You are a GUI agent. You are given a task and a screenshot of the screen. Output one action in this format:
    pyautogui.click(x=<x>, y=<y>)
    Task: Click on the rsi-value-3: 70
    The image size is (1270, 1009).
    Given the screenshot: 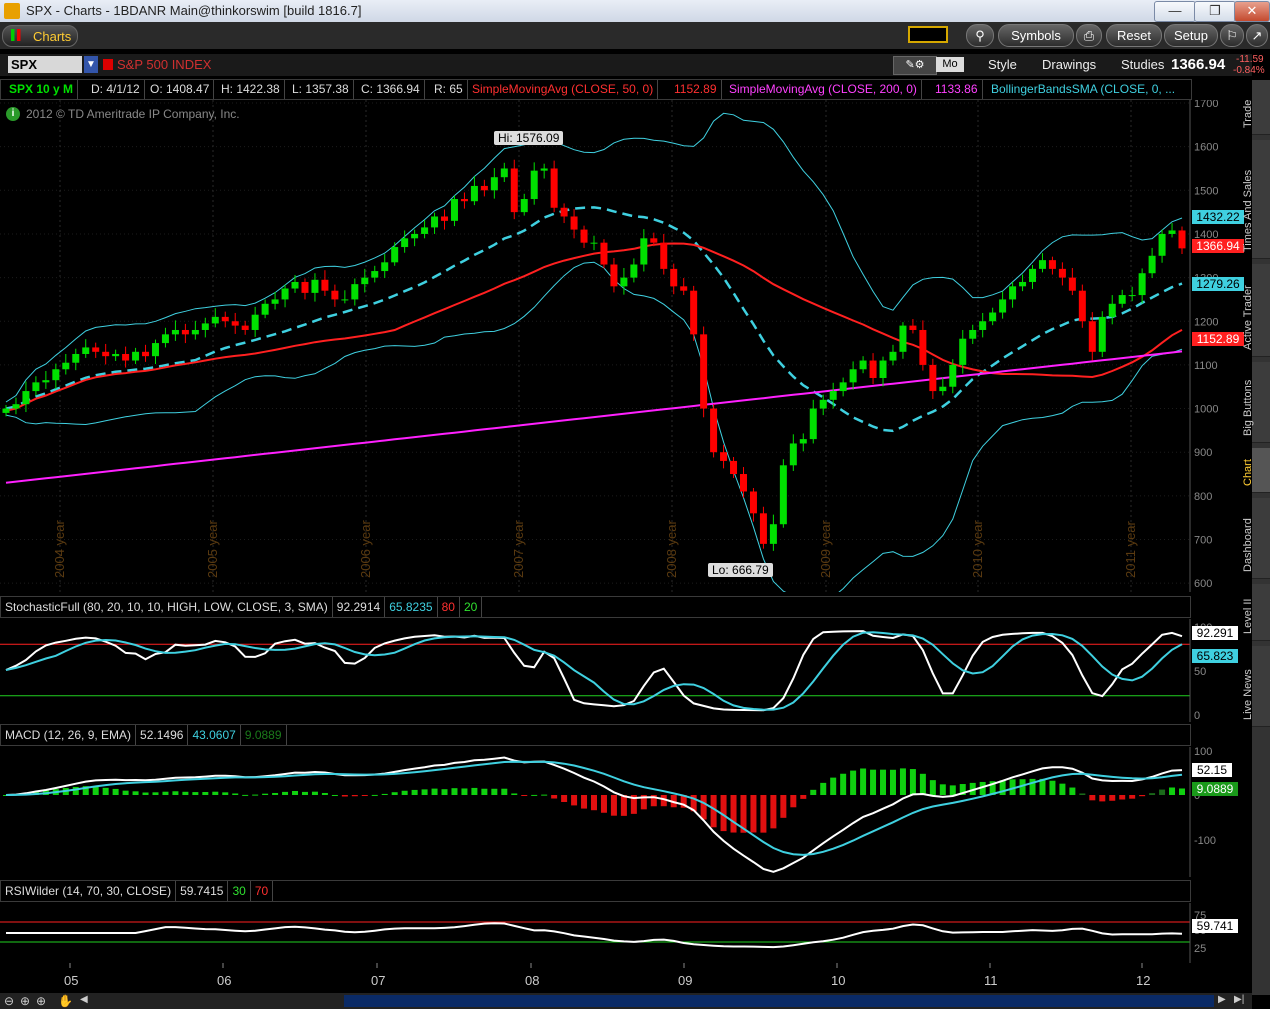 What is the action you would take?
    pyautogui.click(x=262, y=891)
    